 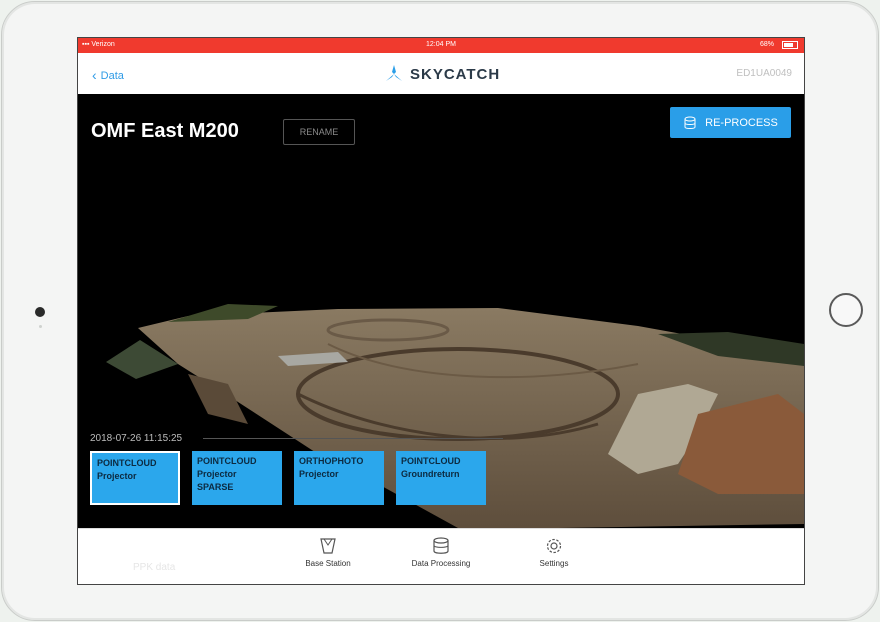 What do you see at coordinates (554, 563) in the screenshot?
I see `tab-label: Settings` at bounding box center [554, 563].